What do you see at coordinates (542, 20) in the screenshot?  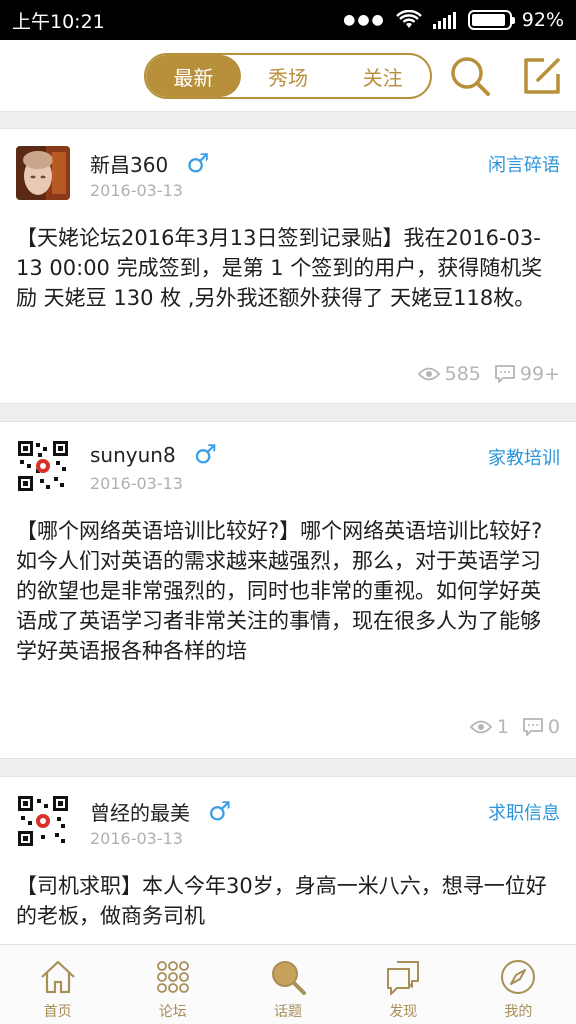 I see `battery-percent: 92%` at bounding box center [542, 20].